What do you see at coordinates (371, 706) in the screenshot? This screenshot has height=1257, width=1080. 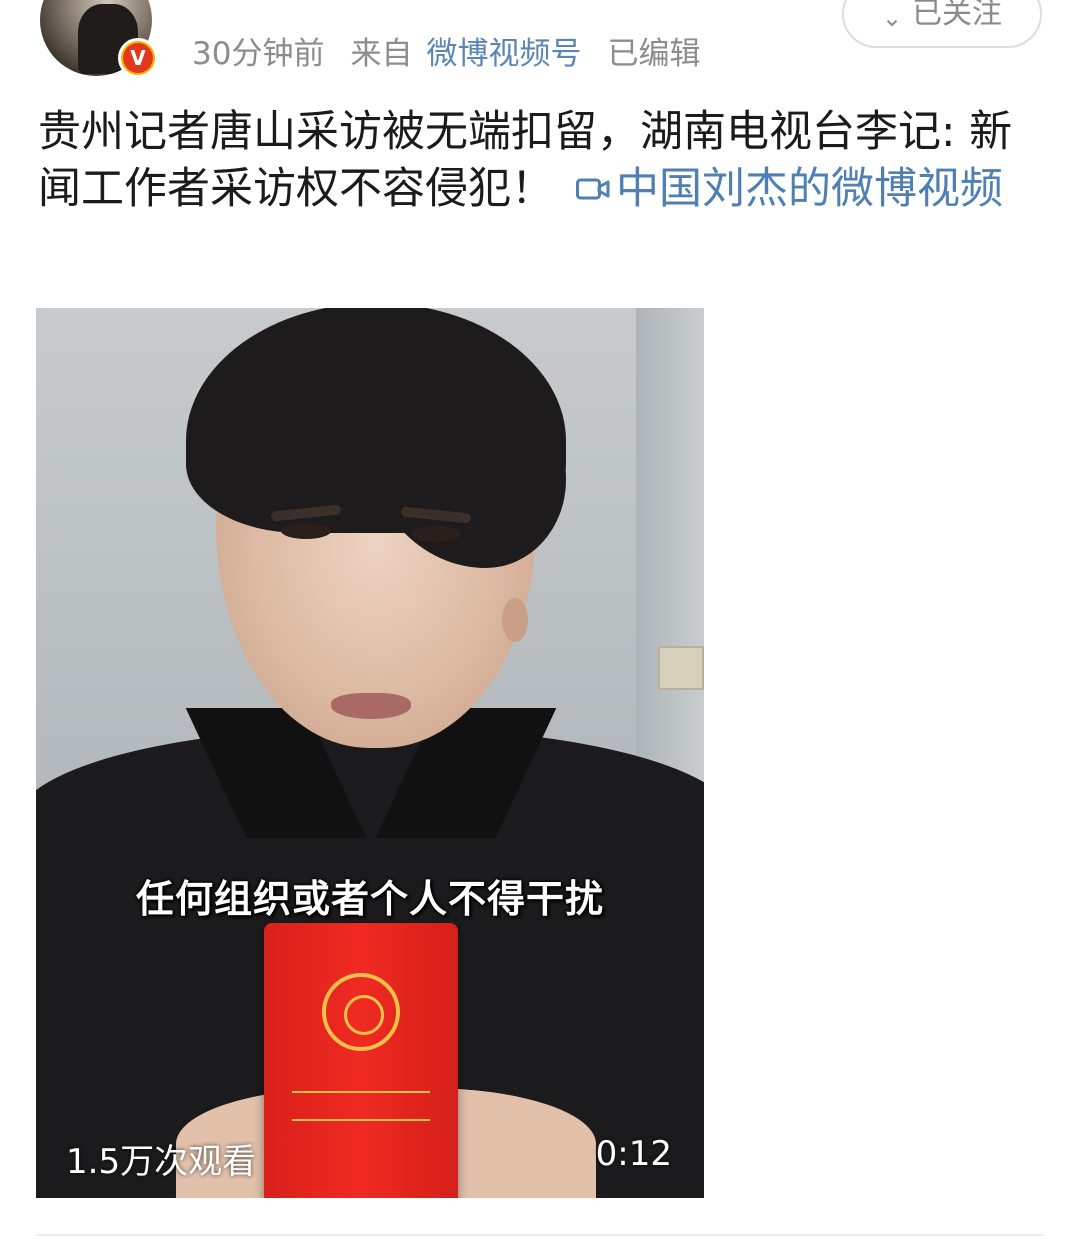 I see `person-mouth` at bounding box center [371, 706].